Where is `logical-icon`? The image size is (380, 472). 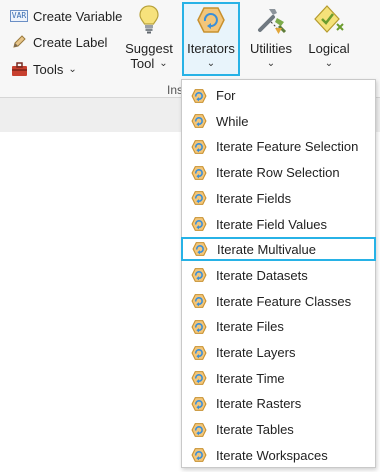
logical-icon is located at coordinates (329, 20).